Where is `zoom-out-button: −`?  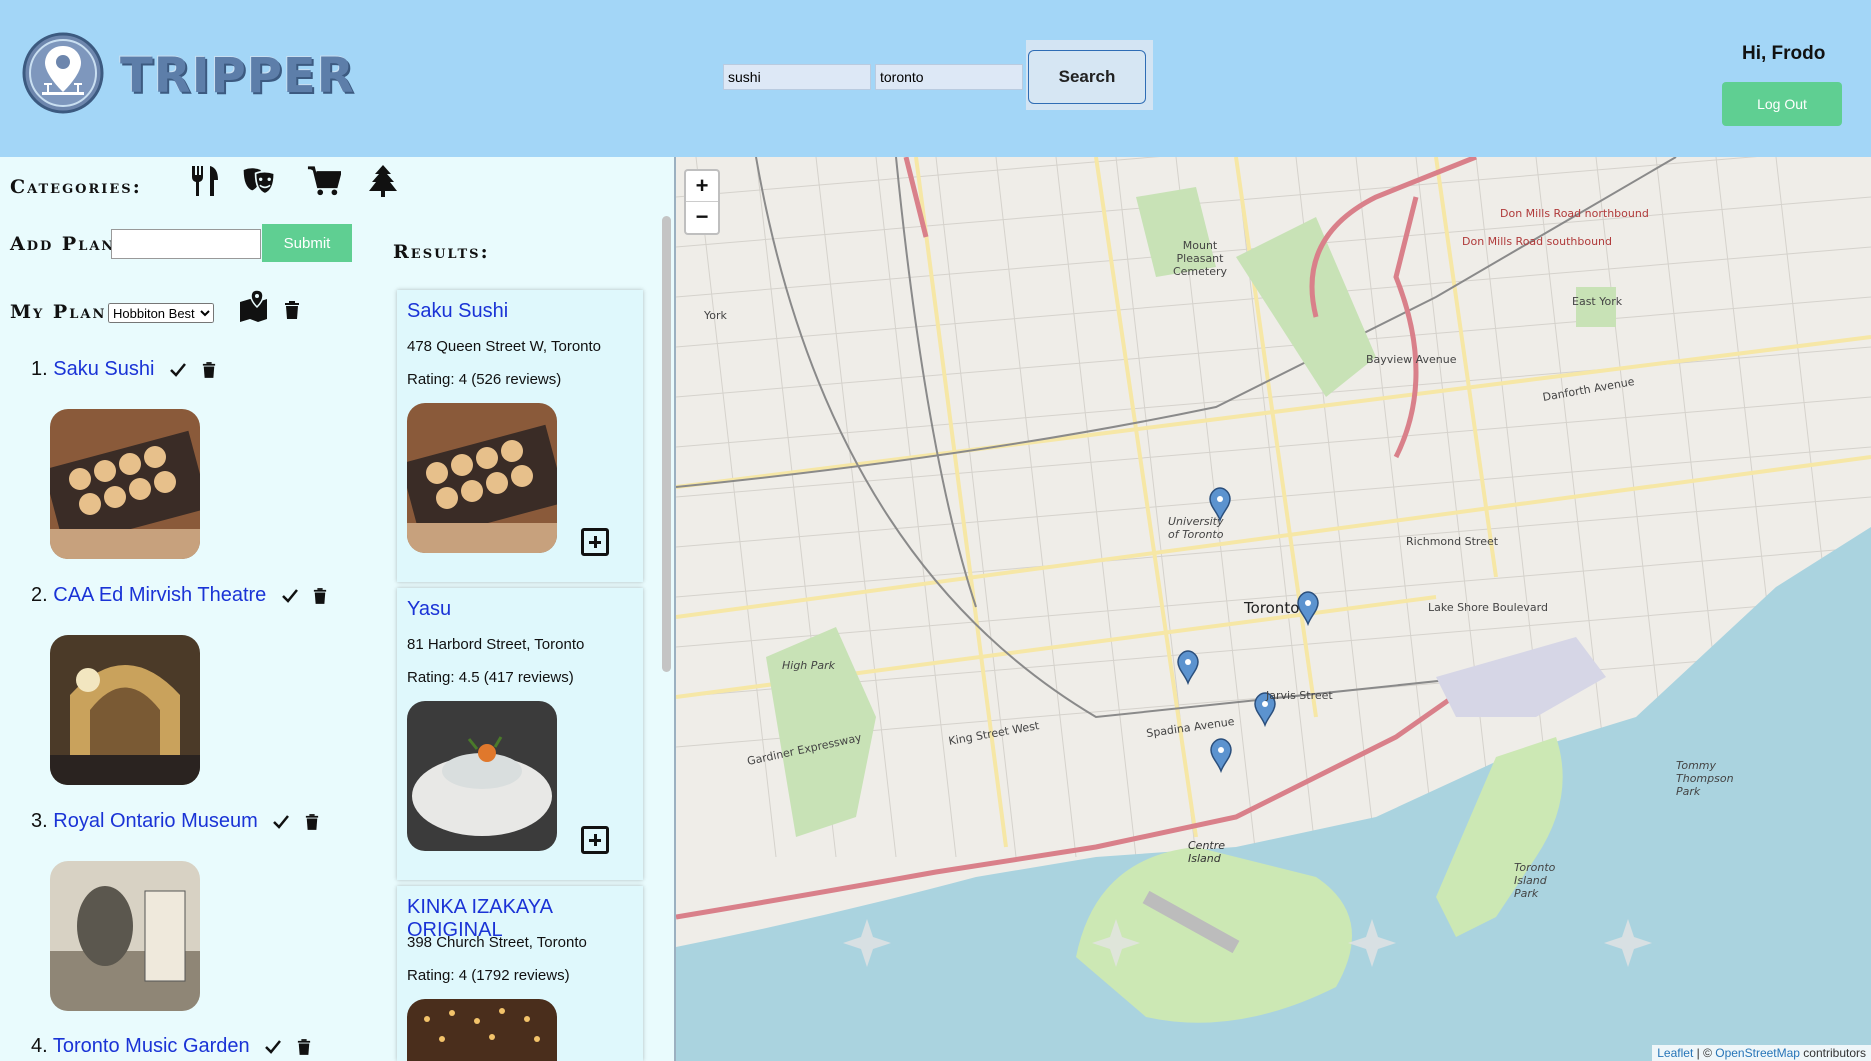 zoom-out-button: − is located at coordinates (702, 217).